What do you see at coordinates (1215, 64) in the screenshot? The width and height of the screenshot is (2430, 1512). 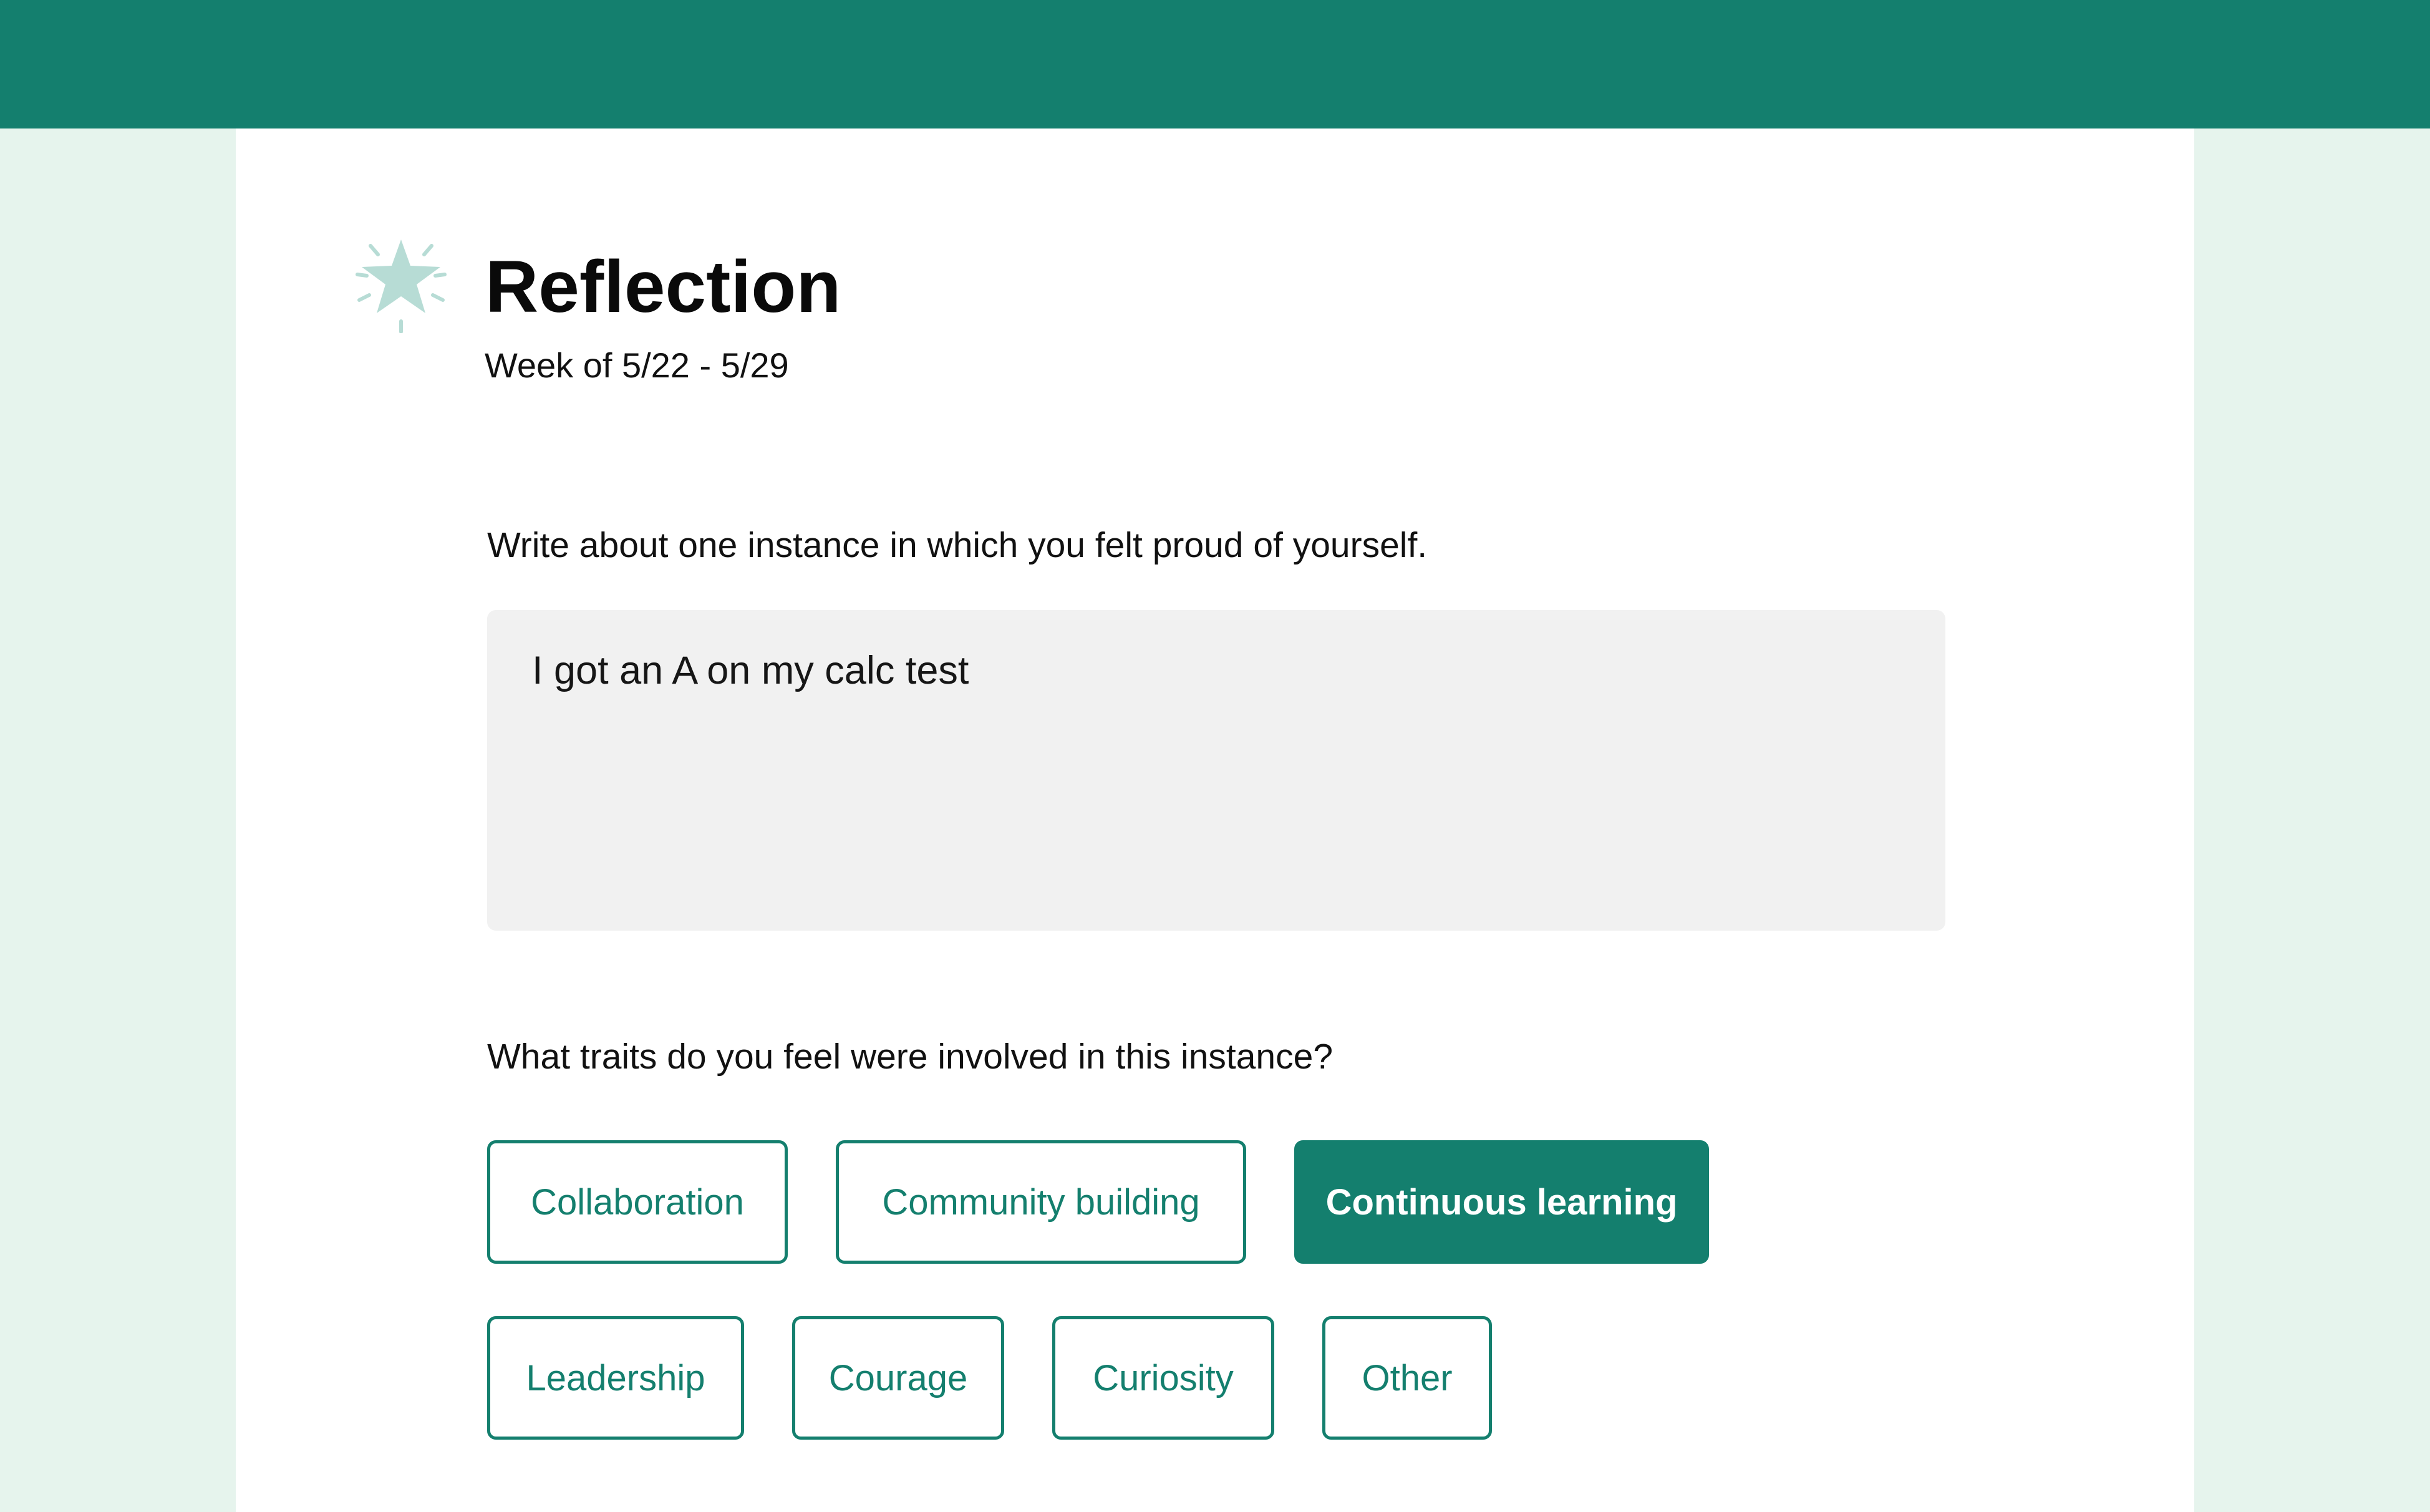 I see `top-bar` at bounding box center [1215, 64].